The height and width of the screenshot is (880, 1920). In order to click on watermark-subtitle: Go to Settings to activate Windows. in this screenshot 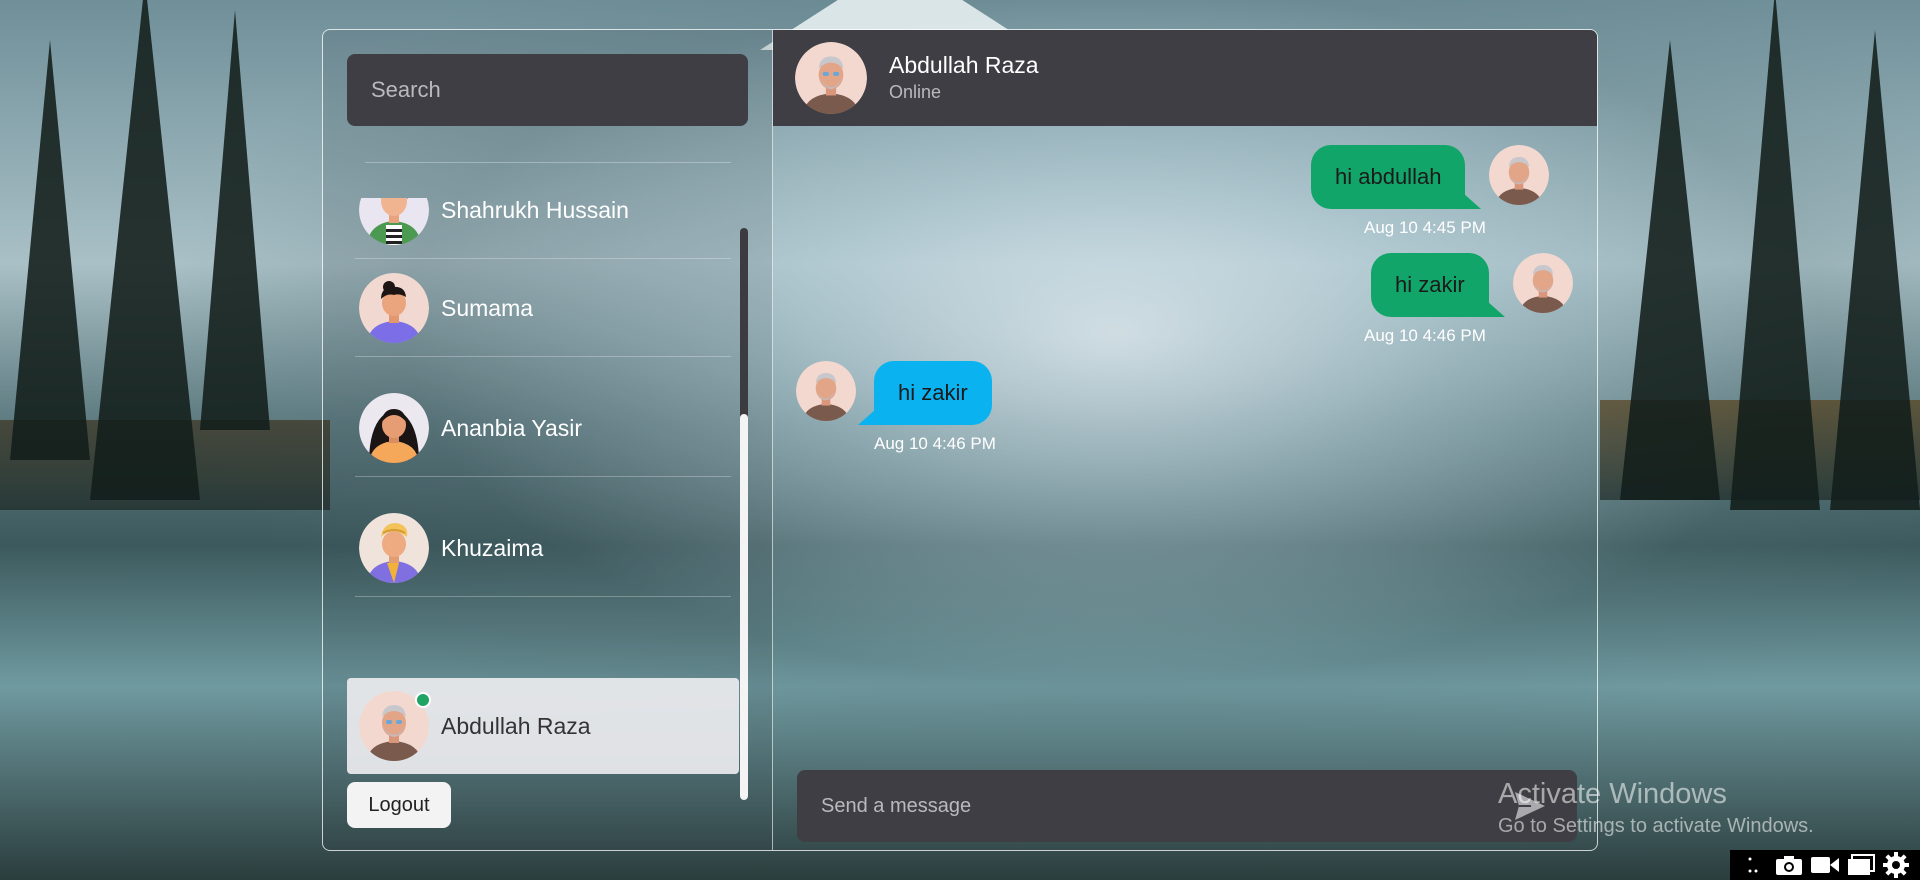, I will do `click(1656, 826)`.